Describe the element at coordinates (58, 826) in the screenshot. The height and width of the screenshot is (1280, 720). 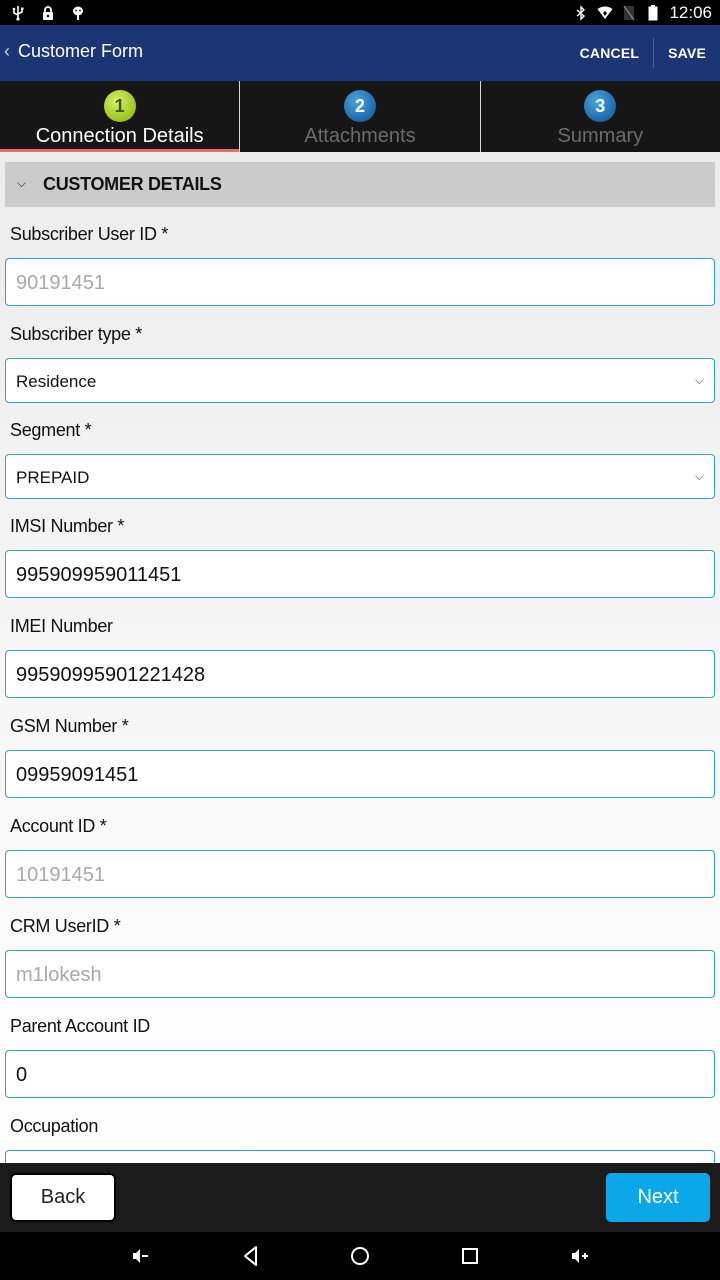
I see `account-id-label: Account ID *` at that location.